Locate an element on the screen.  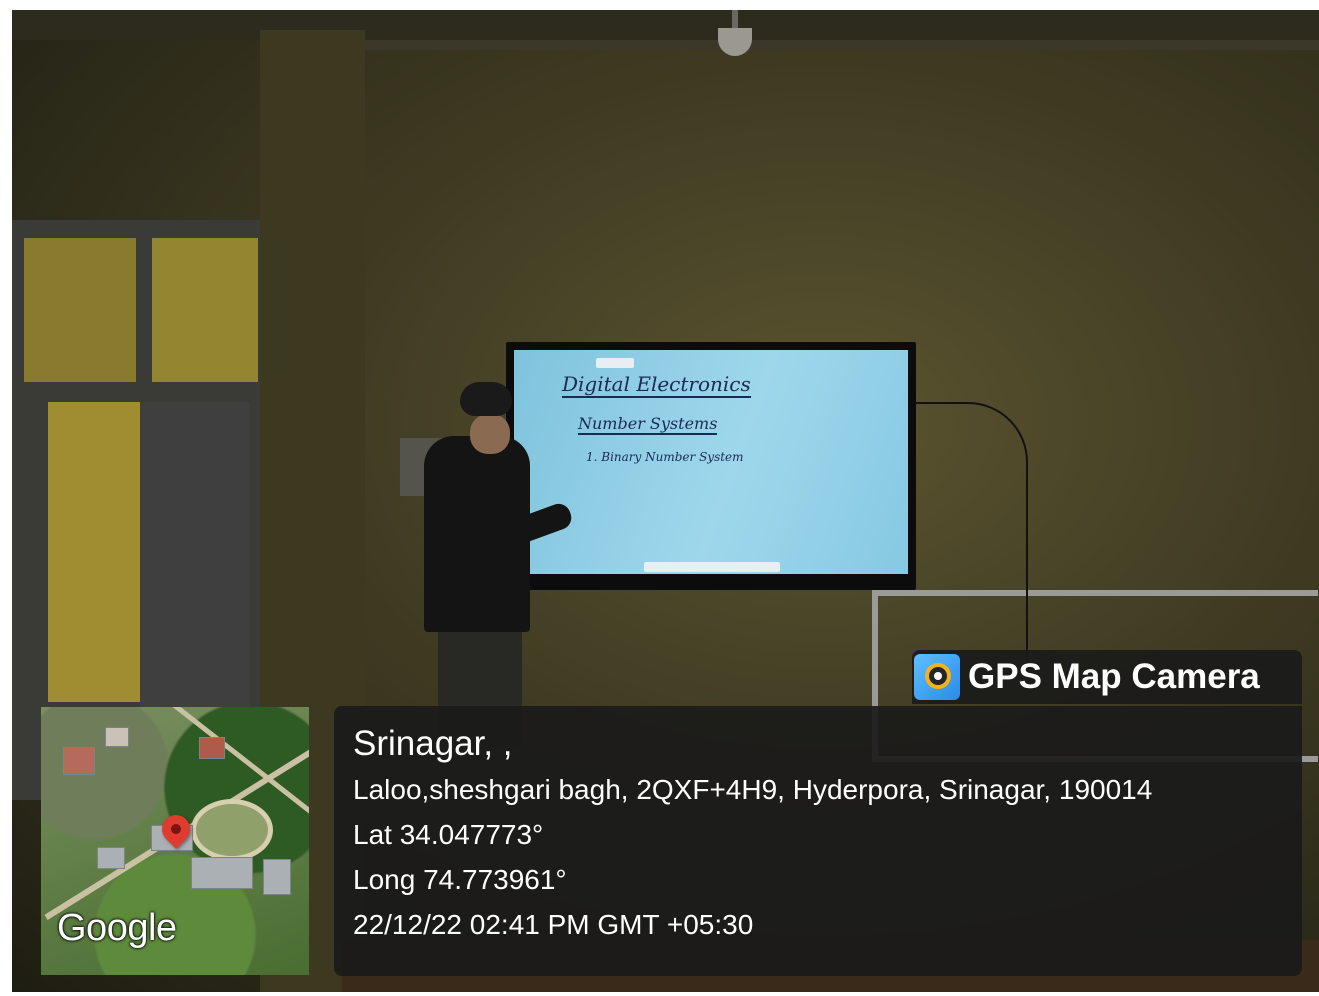
latitude-text: Lat 34.047773° is located at coordinates (448, 834).